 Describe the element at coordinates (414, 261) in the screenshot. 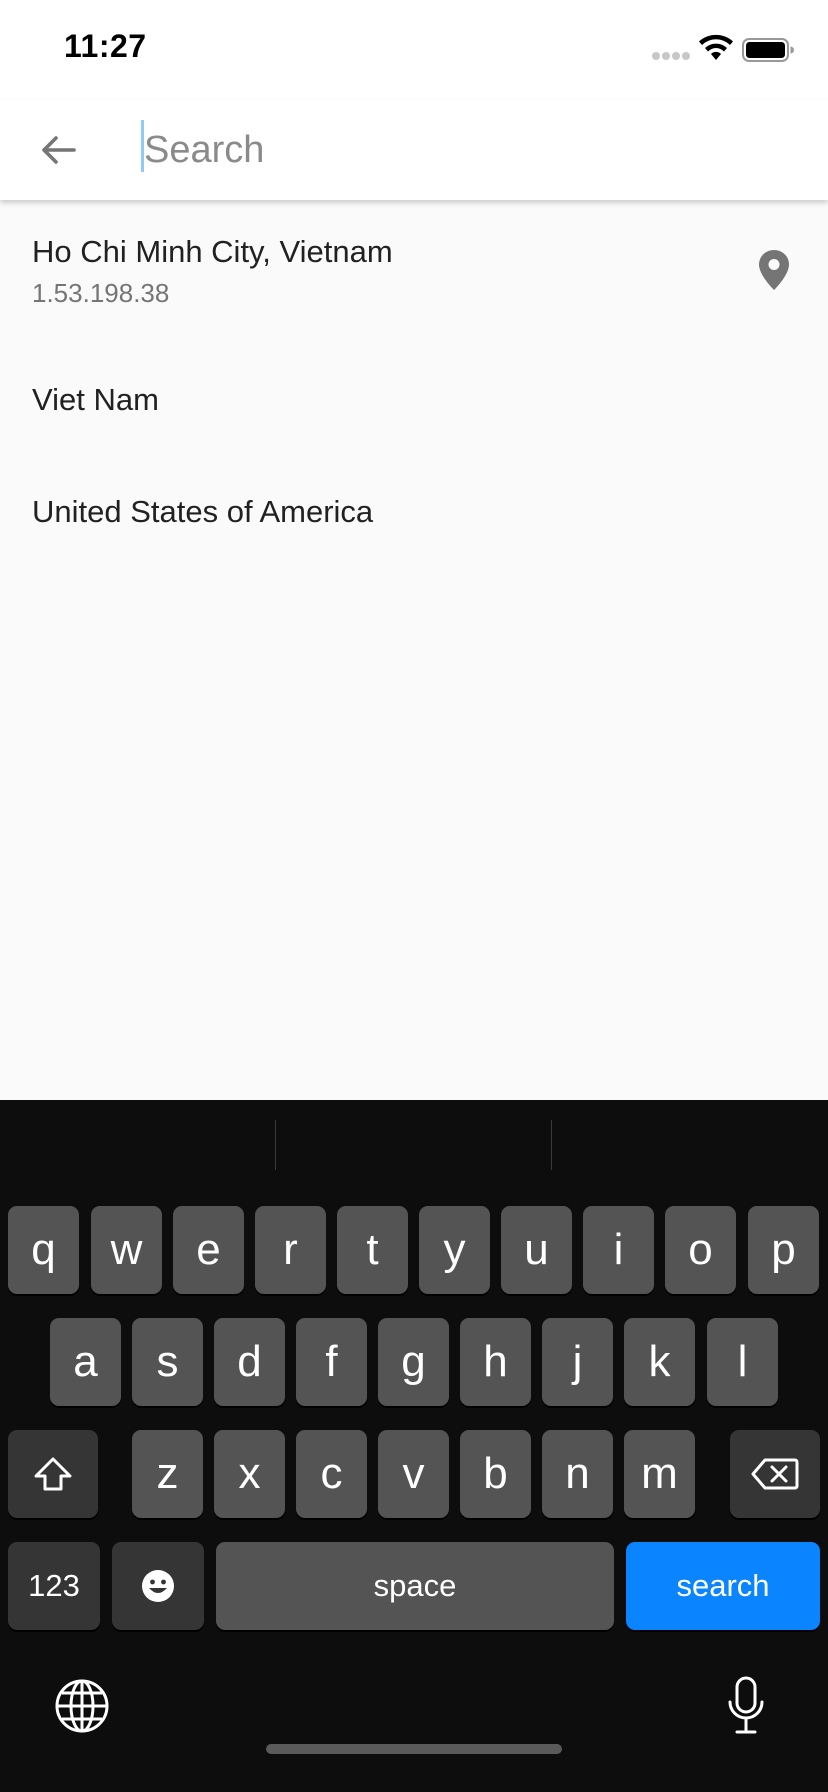

I see `list-item: Ho Chi Minh City, Vietnam 1.53.198.38` at that location.